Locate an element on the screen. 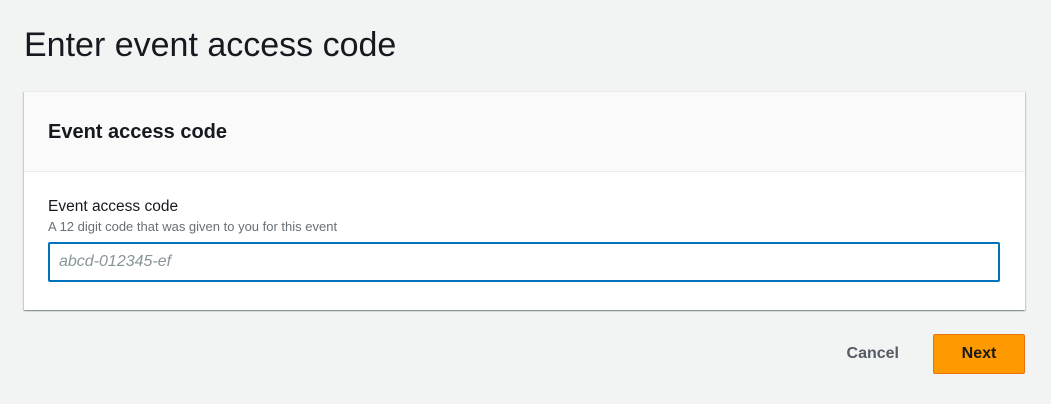 The width and height of the screenshot is (1051, 404). container-header-title: Event access code is located at coordinates (137, 131).